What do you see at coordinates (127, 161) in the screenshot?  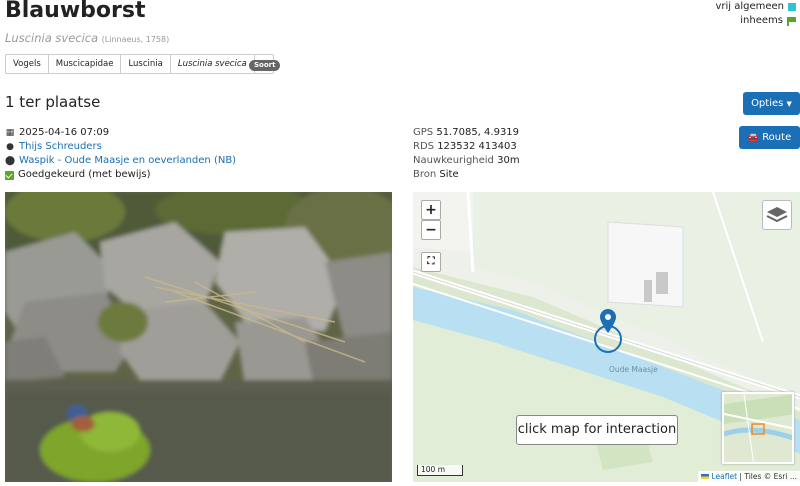 I see `location-link: Waspik - Oude Maasje en oeverlanden (NB)` at bounding box center [127, 161].